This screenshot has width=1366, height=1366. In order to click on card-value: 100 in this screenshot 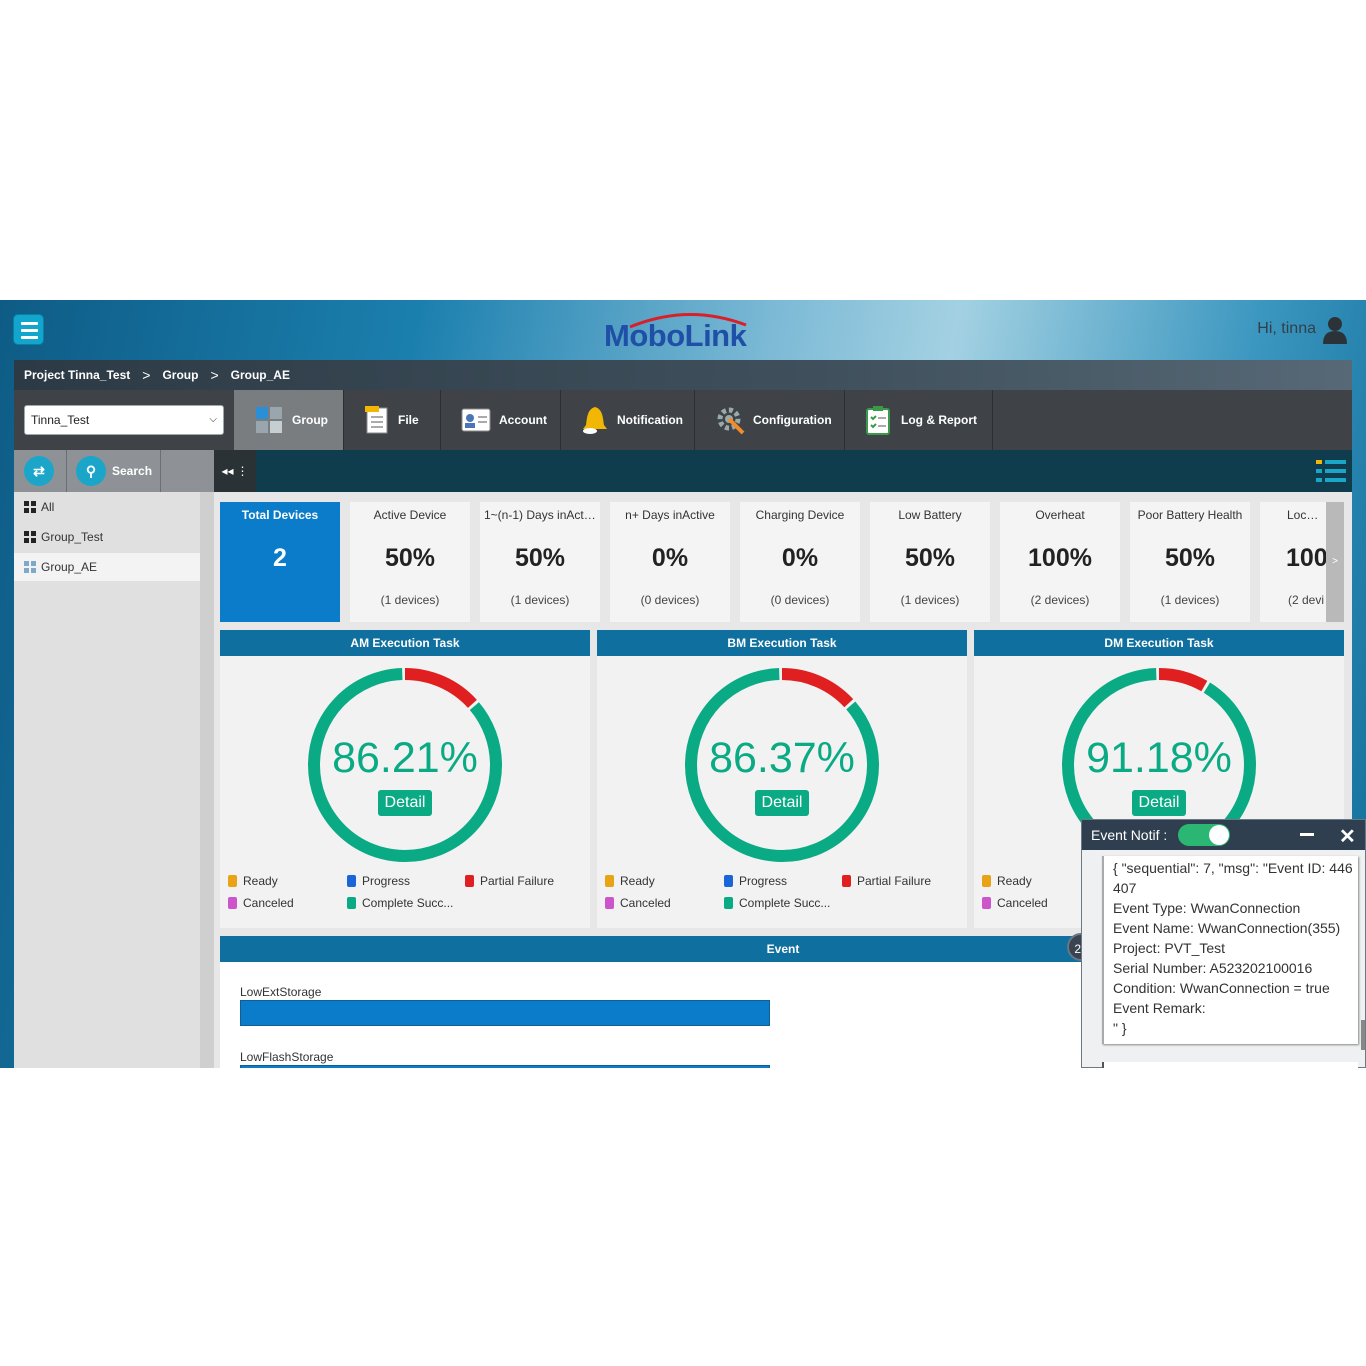, I will do `click(1306, 558)`.